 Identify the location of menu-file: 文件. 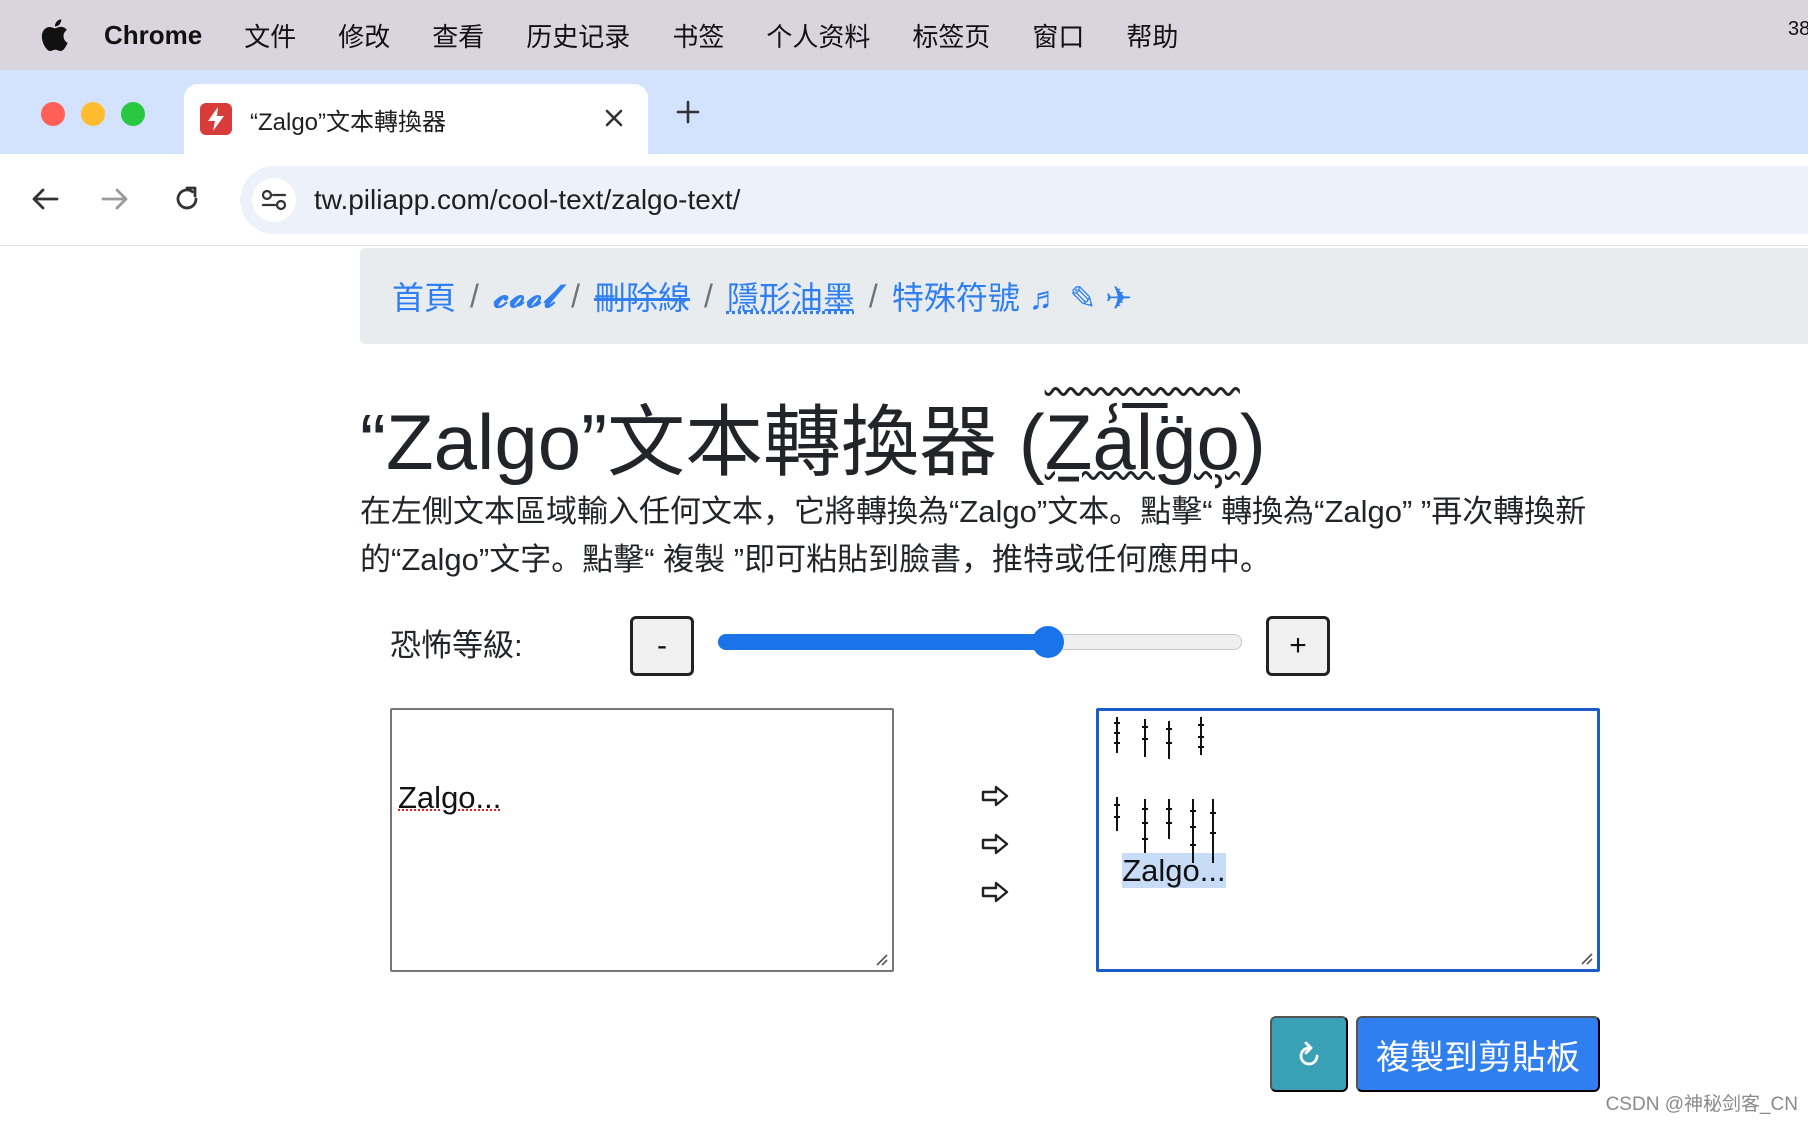
(270, 35).